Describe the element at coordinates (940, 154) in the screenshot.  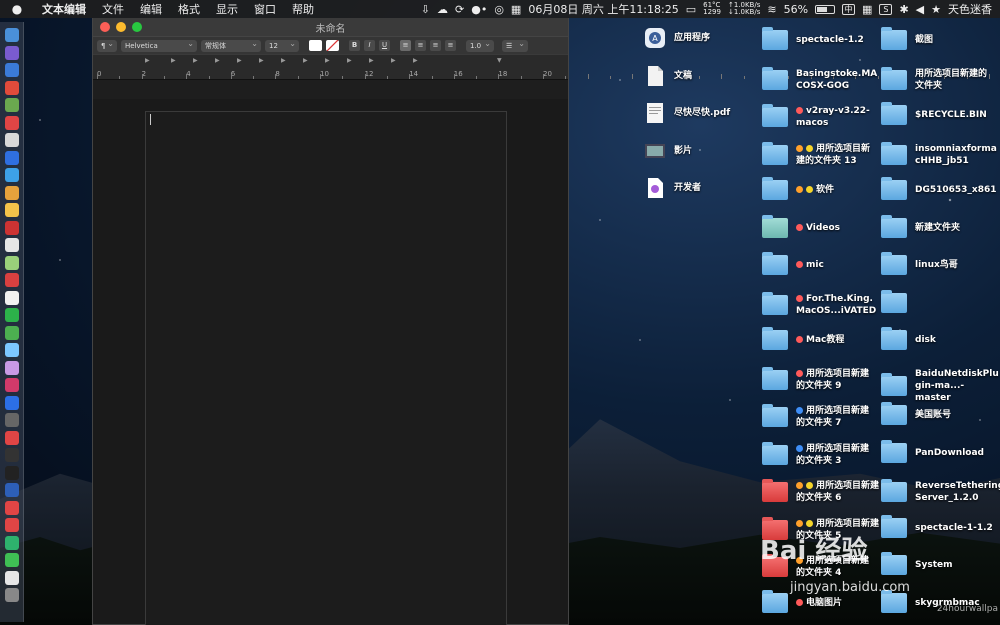
I see `desktop-item: insomniaxforma cHHB_jb51` at that location.